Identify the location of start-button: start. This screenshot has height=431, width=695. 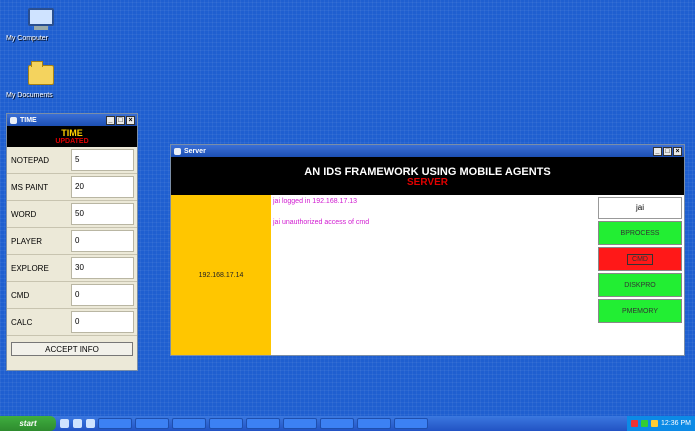
(28, 423).